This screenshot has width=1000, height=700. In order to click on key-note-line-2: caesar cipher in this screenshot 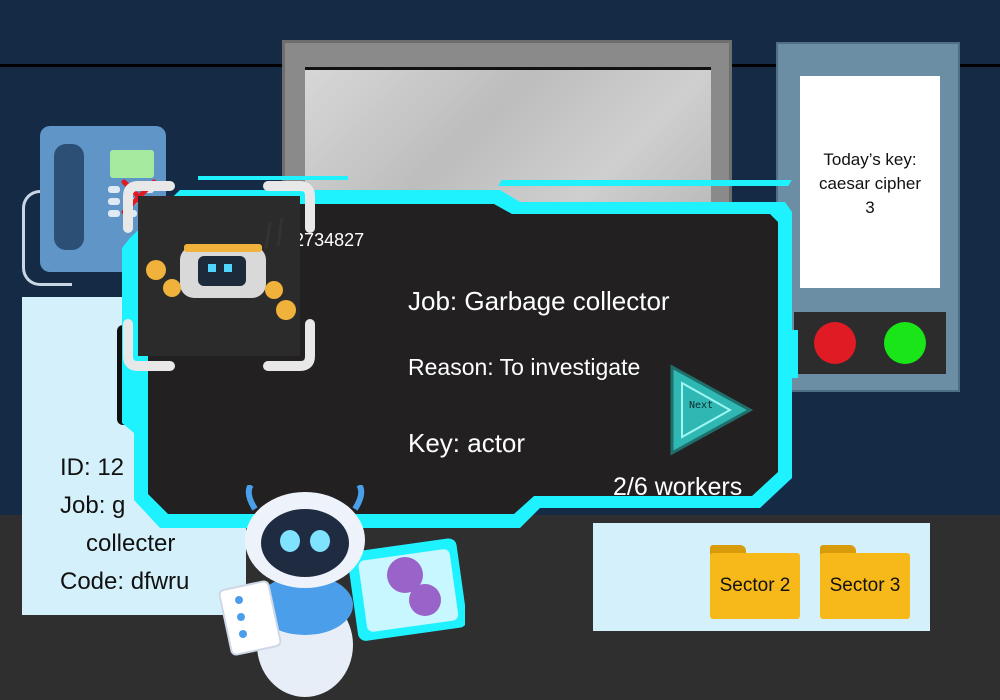, I will do `click(870, 183)`.